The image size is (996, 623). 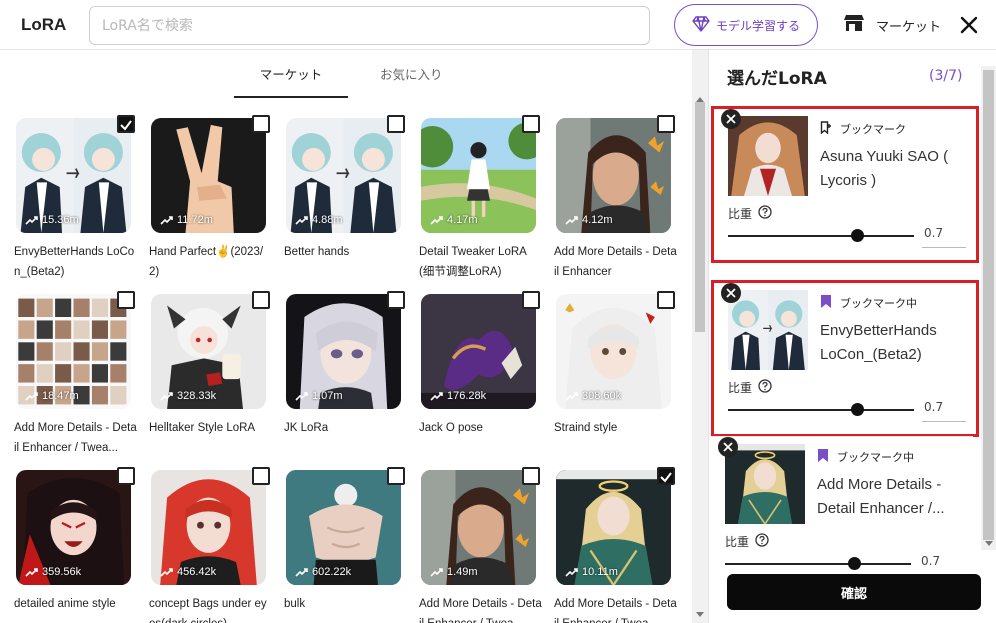 I want to click on lora-title: Straind style, so click(x=616, y=428).